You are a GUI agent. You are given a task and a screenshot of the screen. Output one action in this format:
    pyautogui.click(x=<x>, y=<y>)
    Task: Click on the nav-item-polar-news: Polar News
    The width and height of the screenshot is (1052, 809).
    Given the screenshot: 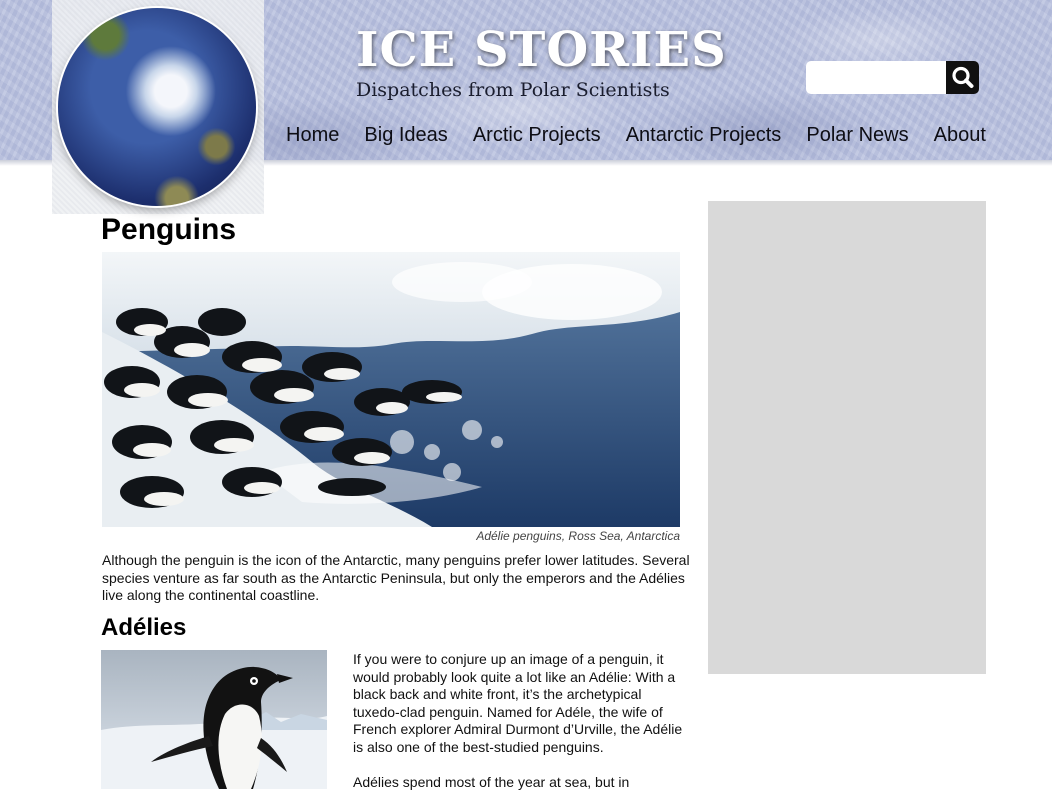 What is the action you would take?
    pyautogui.click(x=857, y=135)
    